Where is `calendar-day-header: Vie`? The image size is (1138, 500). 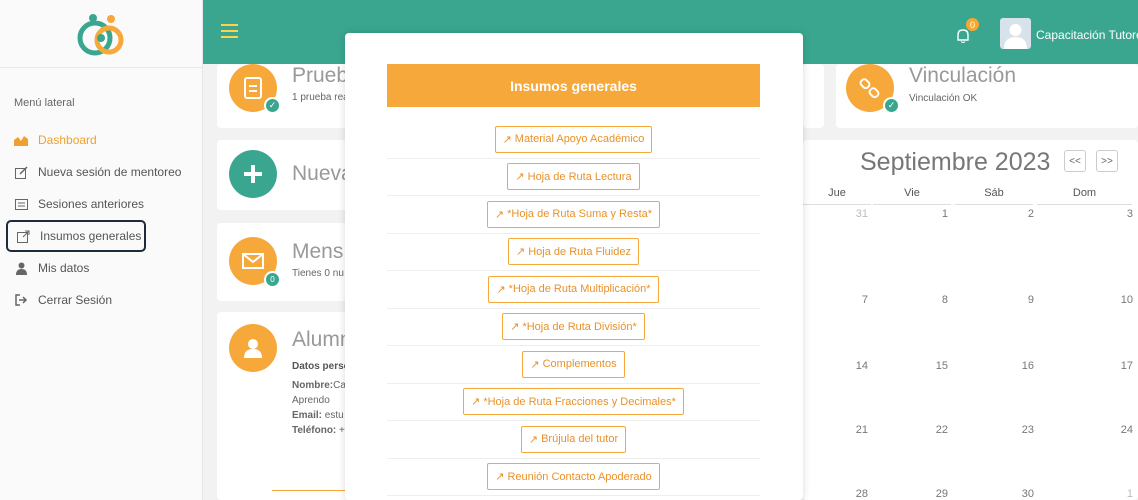 calendar-day-header: Vie is located at coordinates (912, 196).